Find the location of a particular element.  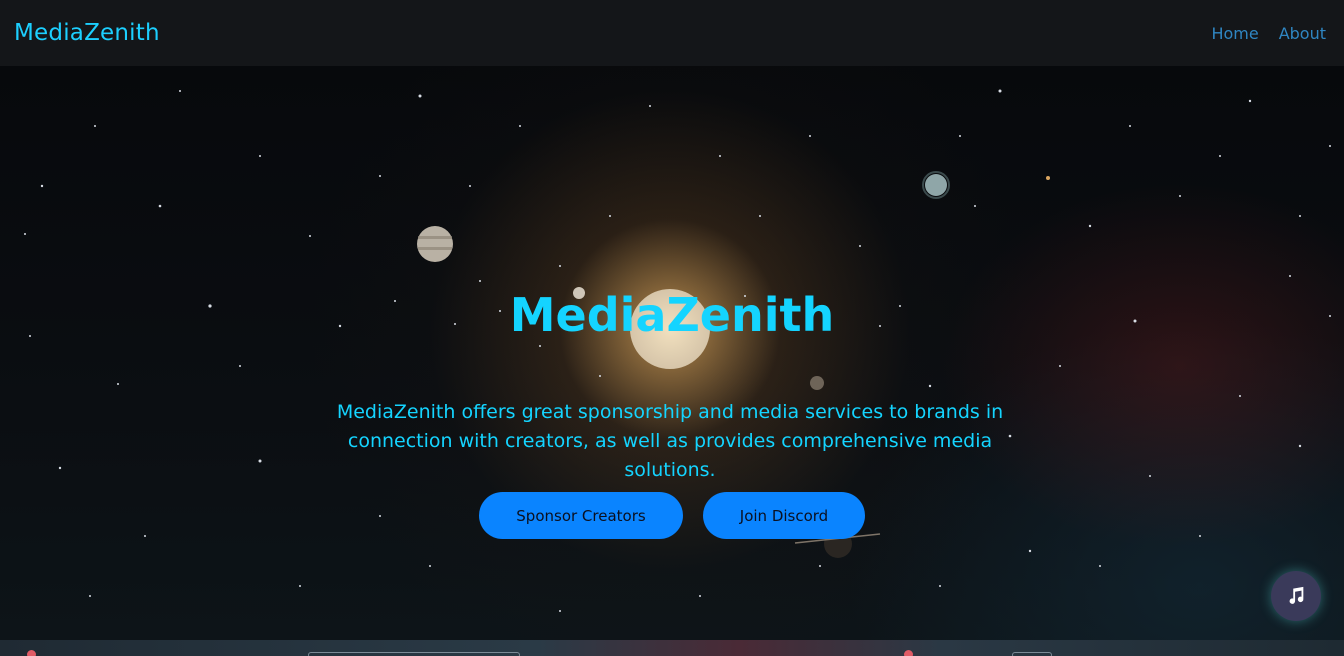

hero-buttons: Sponsor Creators Join Discord is located at coordinates (672, 515).